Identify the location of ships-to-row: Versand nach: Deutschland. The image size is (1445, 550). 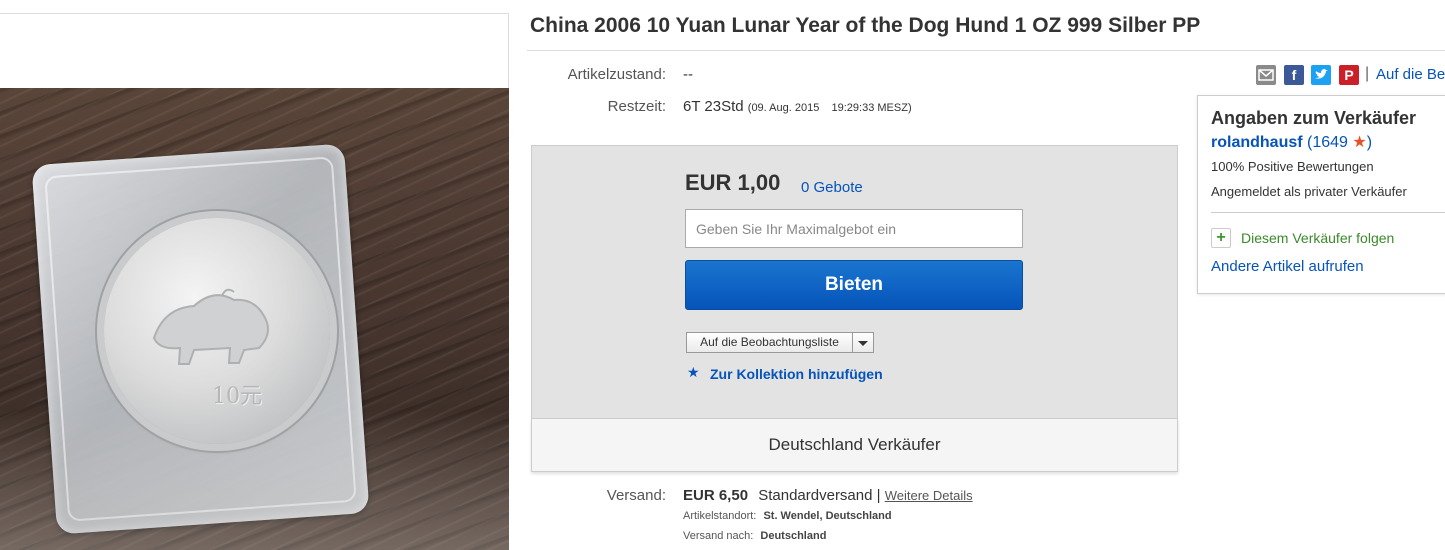
(754, 536).